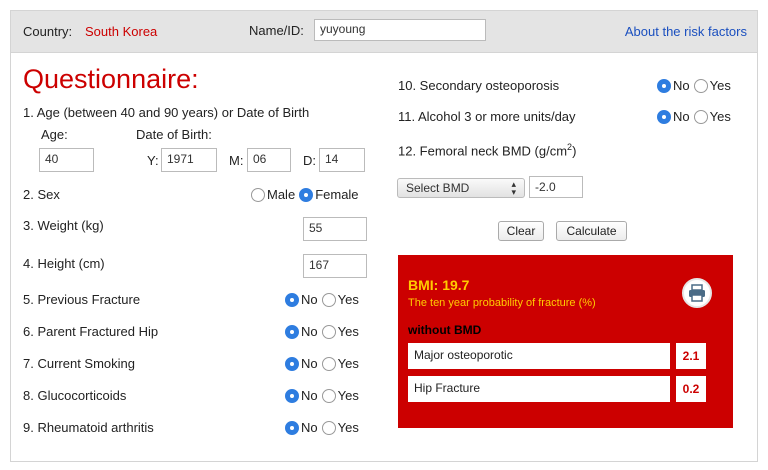 This screenshot has width=768, height=470. Describe the element at coordinates (692, 116) in the screenshot. I see `alcohol-radio-group: No Yes` at that location.